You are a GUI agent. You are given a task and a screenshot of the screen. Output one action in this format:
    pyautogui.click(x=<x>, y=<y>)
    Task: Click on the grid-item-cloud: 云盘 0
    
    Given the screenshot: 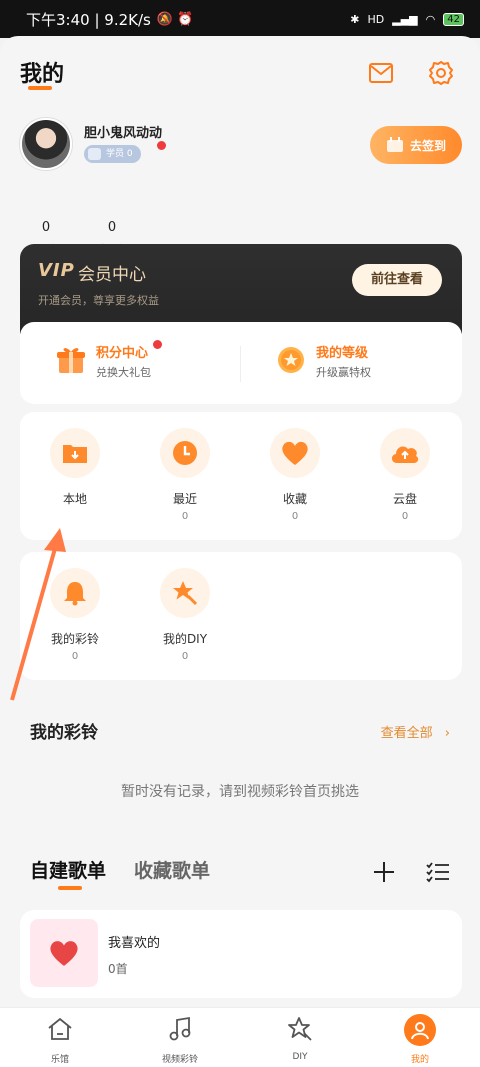 What is the action you would take?
    pyautogui.click(x=405, y=478)
    